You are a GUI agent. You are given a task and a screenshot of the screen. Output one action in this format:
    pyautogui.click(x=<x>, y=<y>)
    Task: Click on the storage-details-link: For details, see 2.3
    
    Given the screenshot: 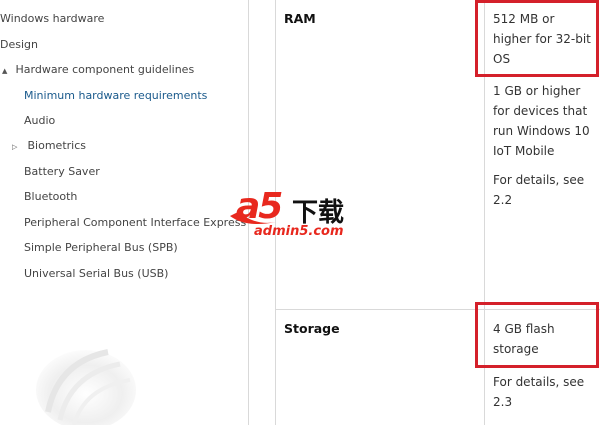 What is the action you would take?
    pyautogui.click(x=543, y=392)
    